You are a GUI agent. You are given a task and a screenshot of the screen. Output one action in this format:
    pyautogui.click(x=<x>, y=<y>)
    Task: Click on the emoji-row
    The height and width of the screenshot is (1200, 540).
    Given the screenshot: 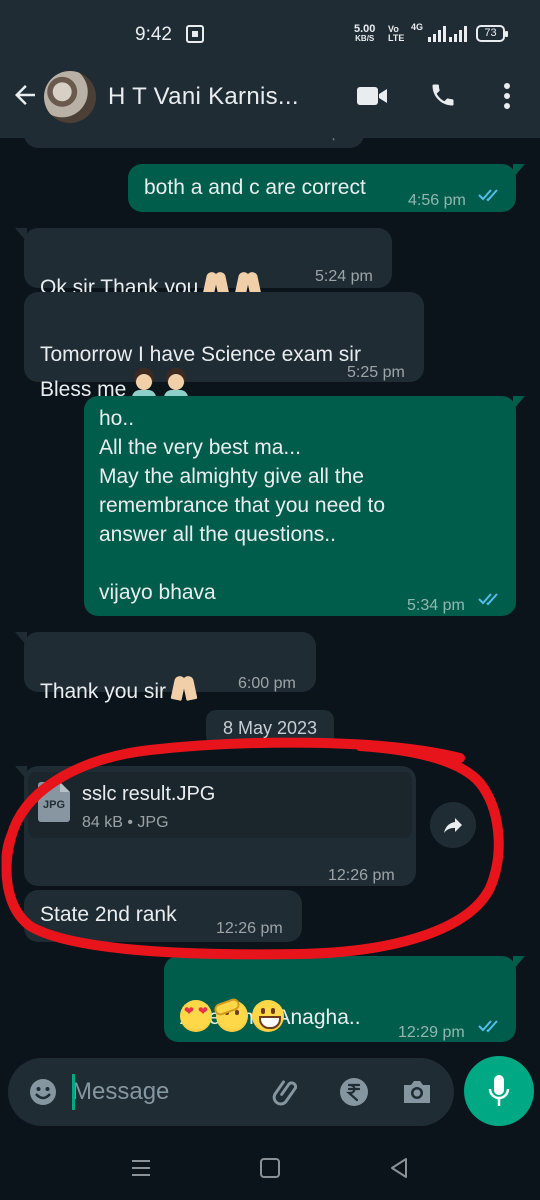 What is the action you would take?
    pyautogui.click(x=231, y=1017)
    